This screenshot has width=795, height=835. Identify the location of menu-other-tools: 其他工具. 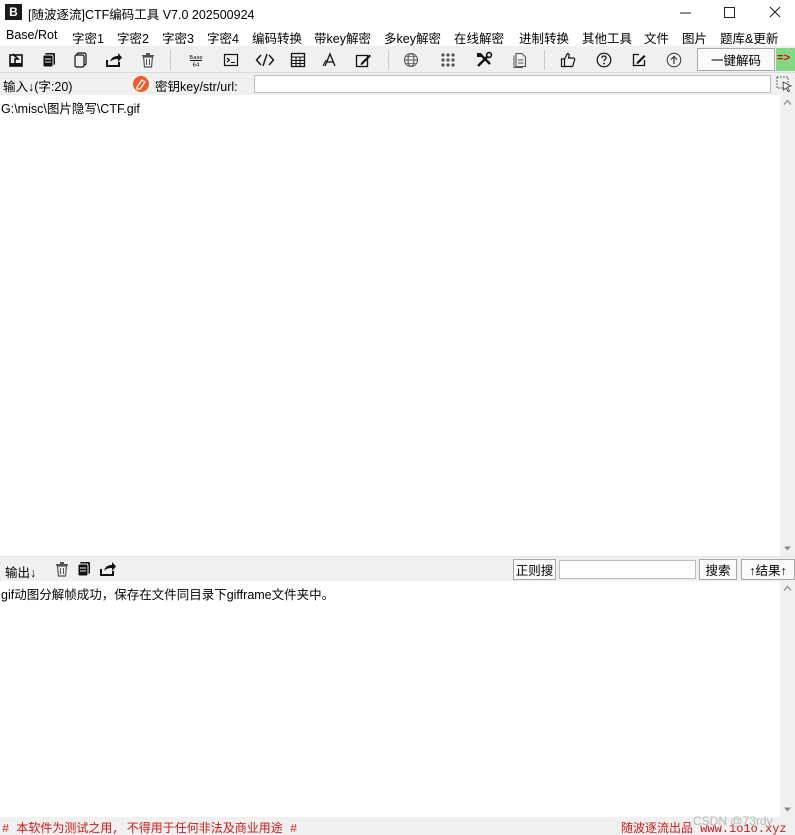
(607, 37).